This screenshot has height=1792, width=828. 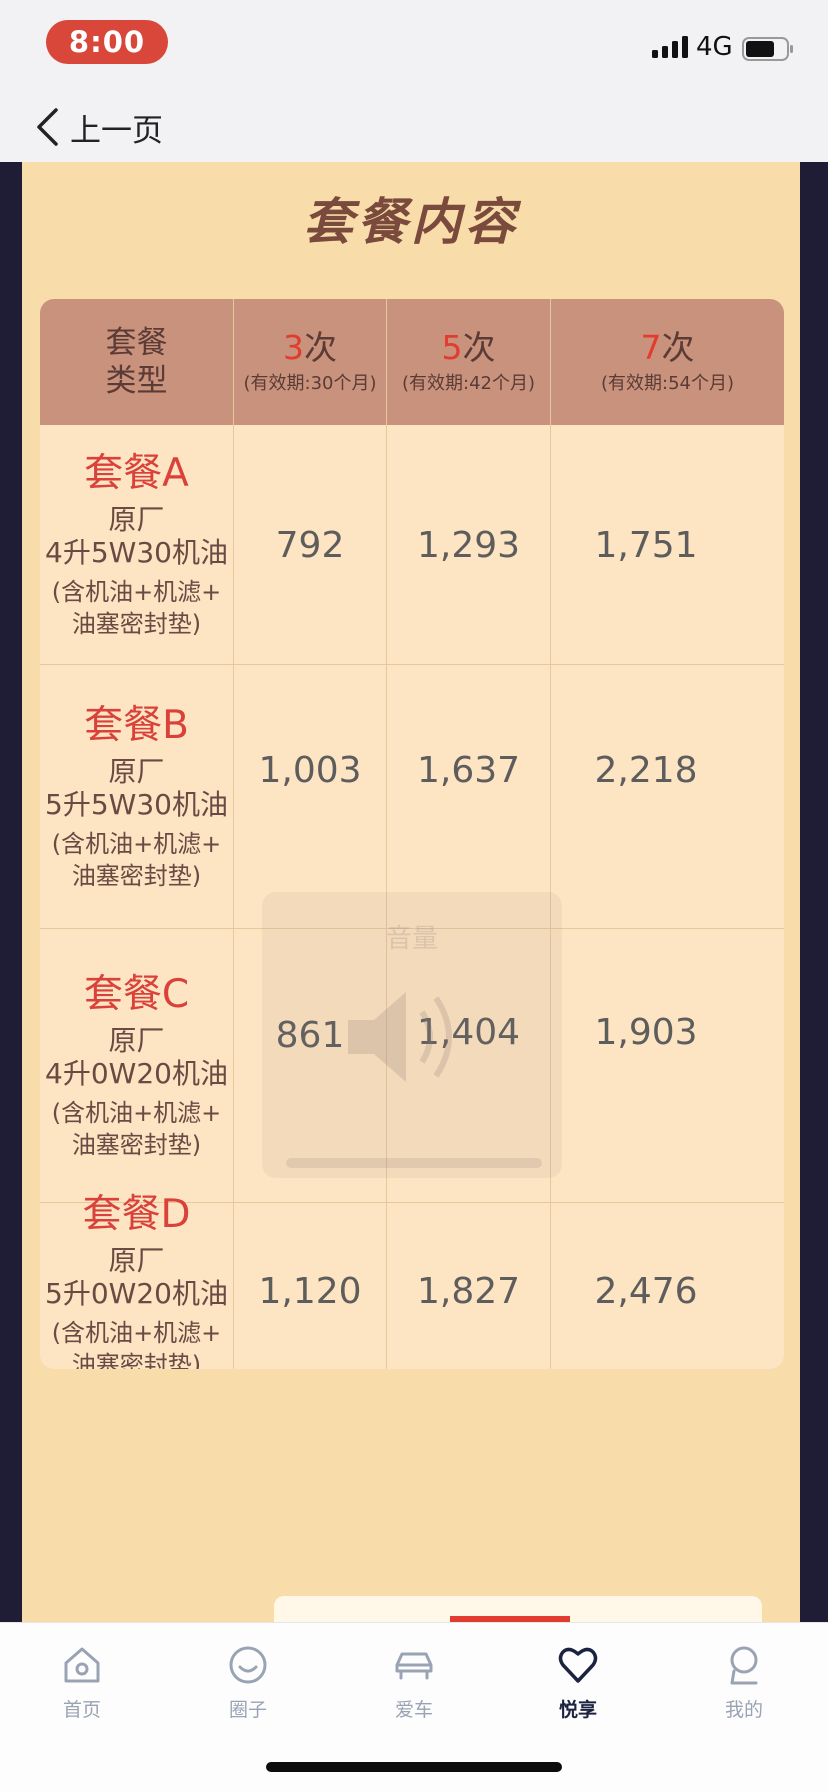 I want to click on header-type-line-2: 类型, so click(x=136, y=381).